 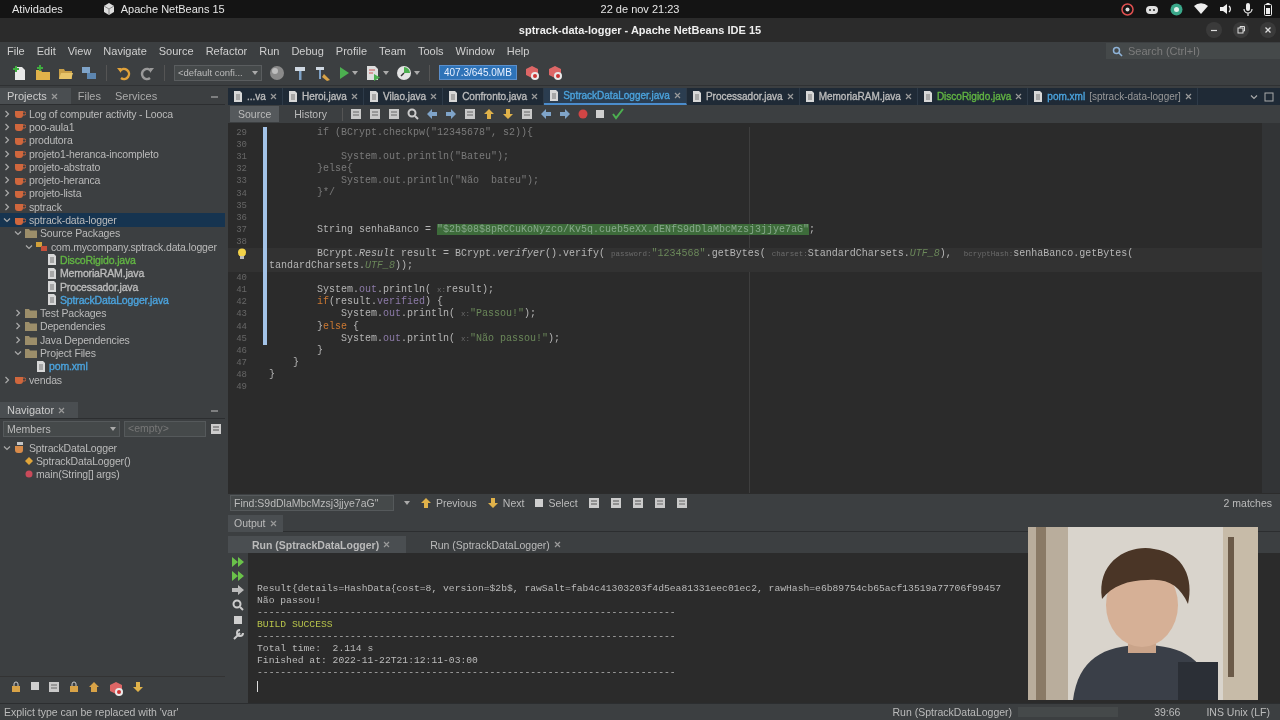 What do you see at coordinates (477, 51) in the screenshot?
I see `menu-item: Window` at bounding box center [477, 51].